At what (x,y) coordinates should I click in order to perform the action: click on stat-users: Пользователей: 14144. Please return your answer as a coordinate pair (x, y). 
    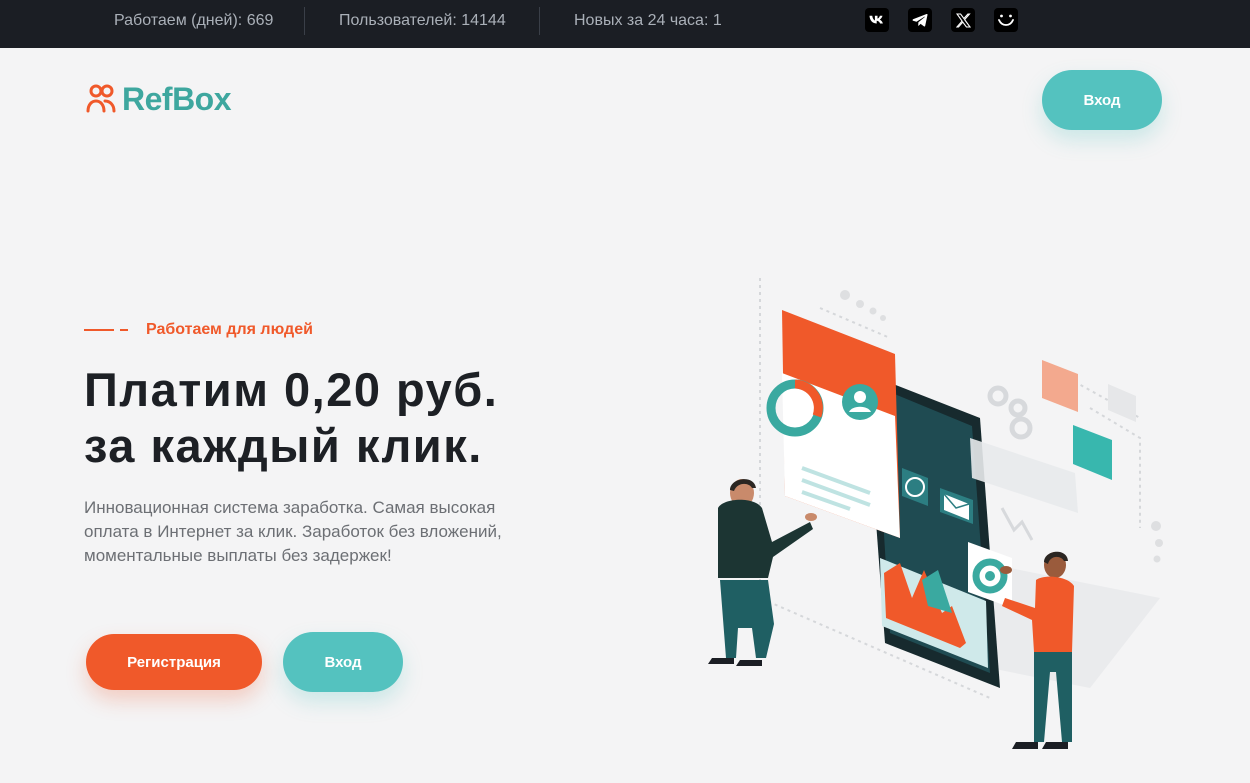
    Looking at the image, I should click on (422, 20).